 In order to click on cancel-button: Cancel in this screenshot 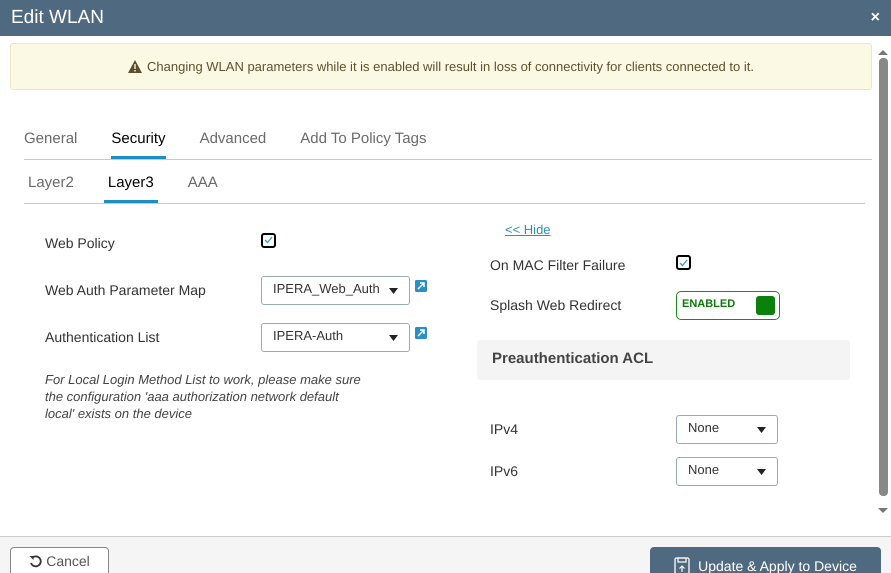, I will do `click(59, 560)`.